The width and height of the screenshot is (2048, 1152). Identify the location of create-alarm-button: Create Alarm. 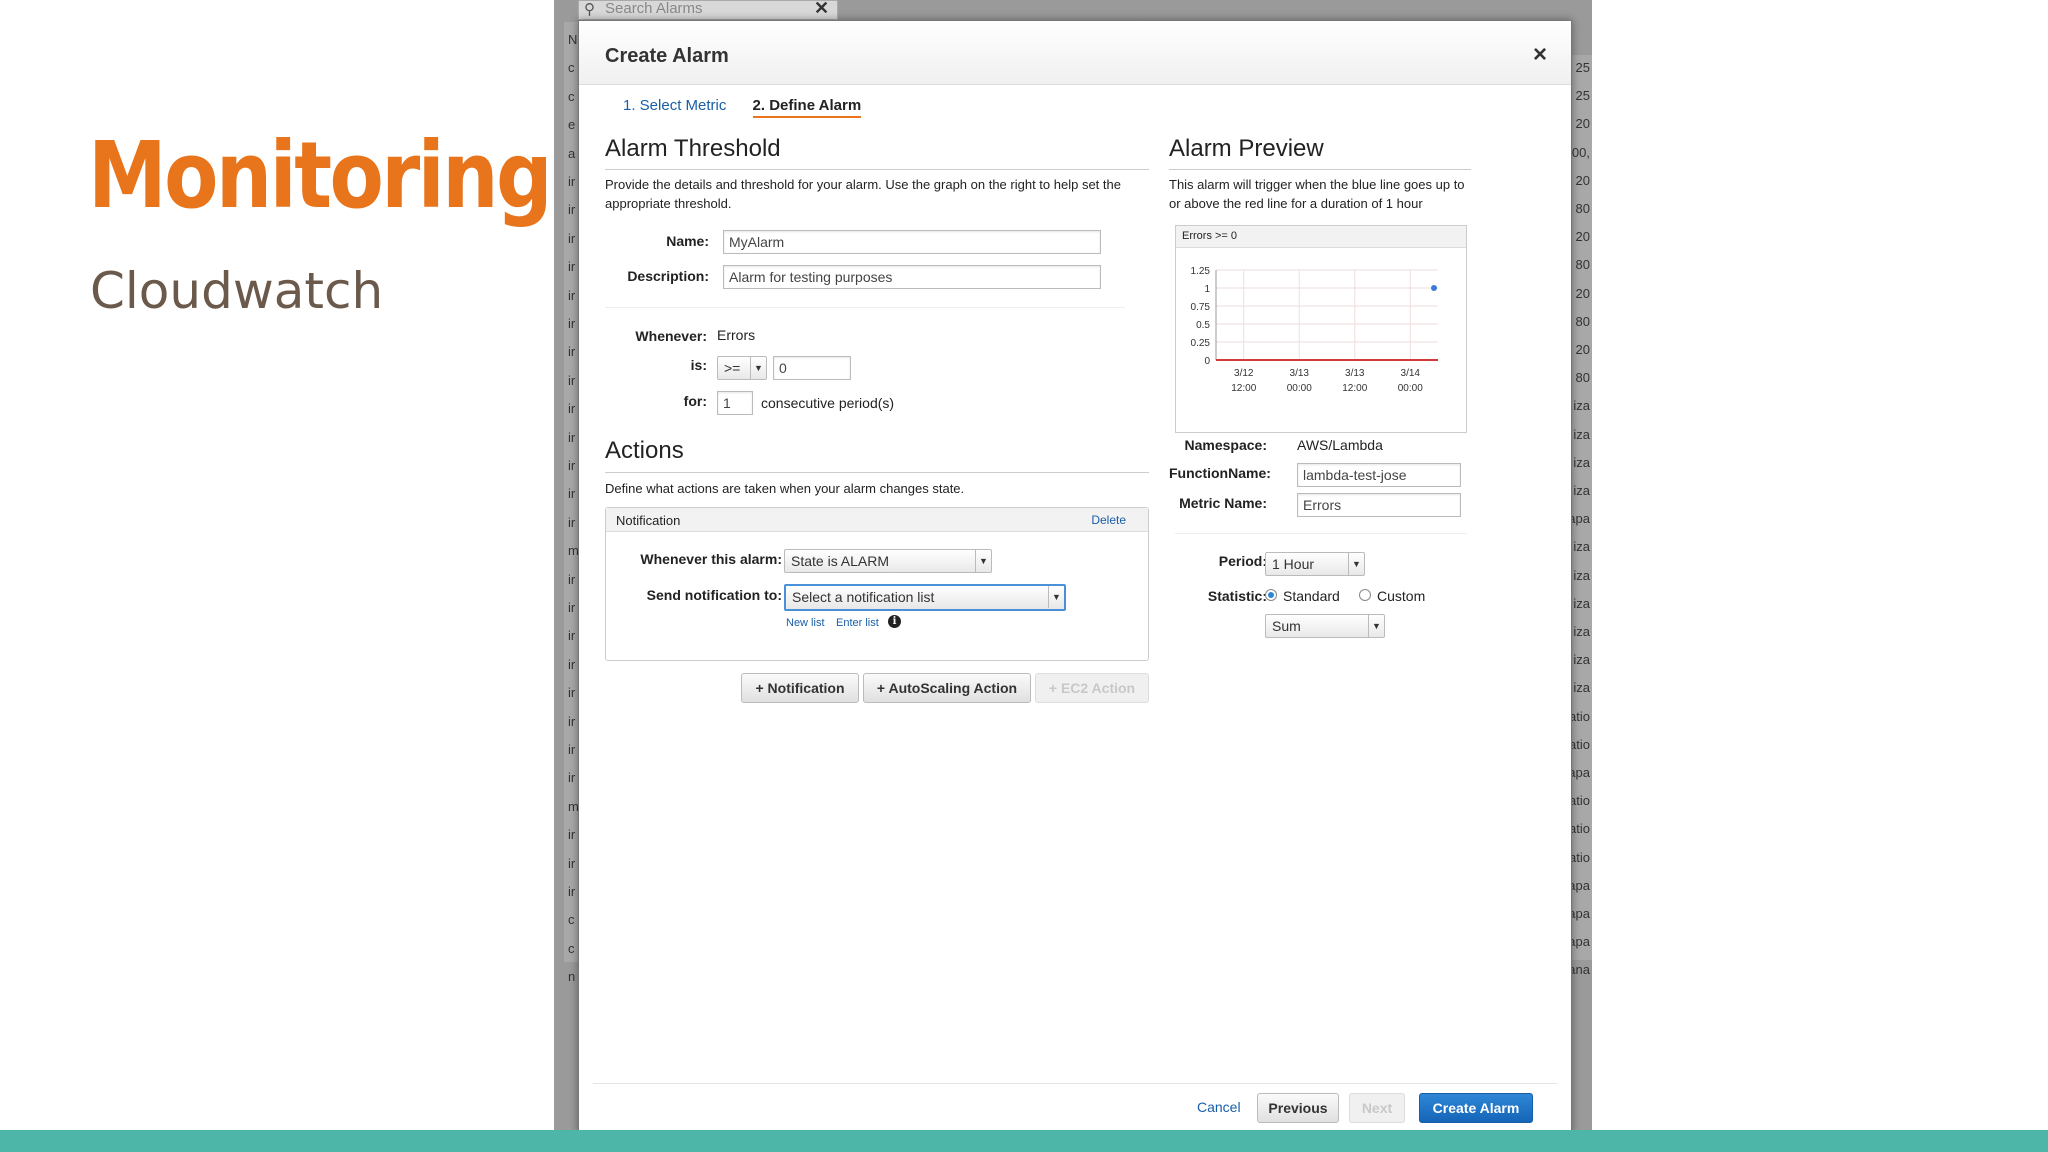
(1476, 1108).